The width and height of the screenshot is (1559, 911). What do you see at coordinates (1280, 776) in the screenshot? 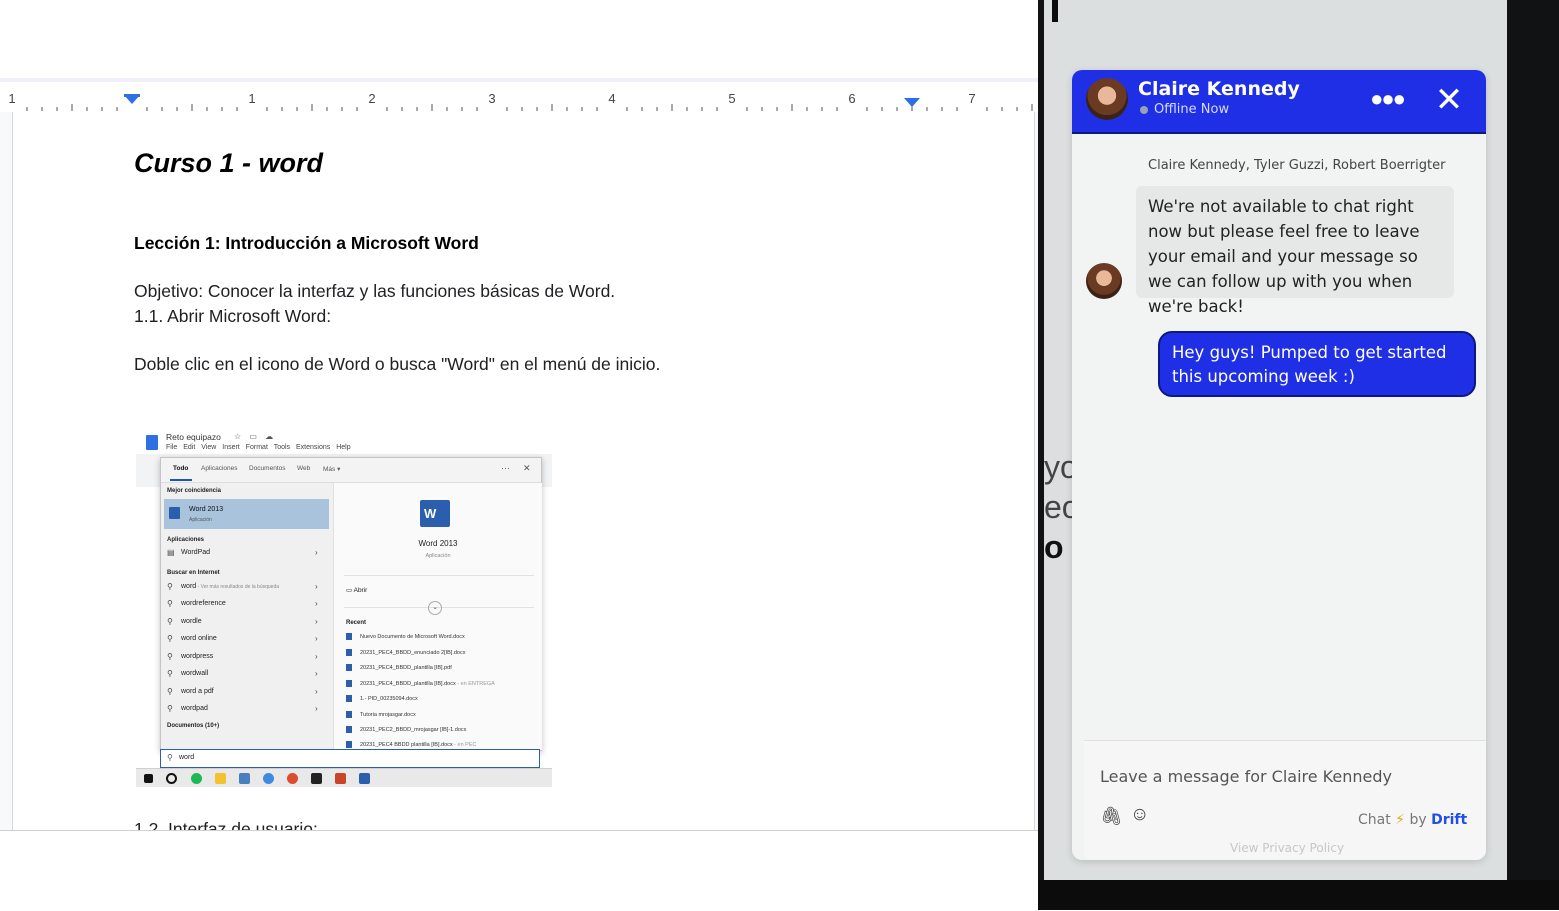
I see `message-input` at bounding box center [1280, 776].